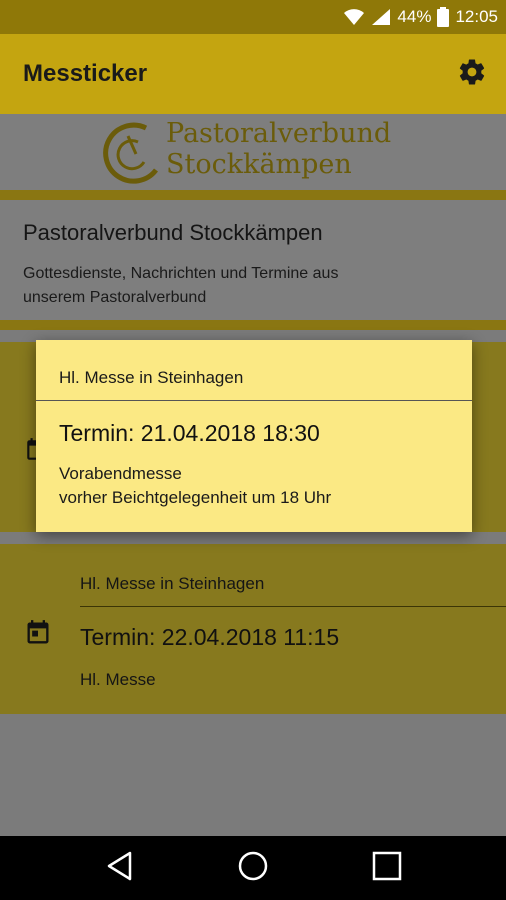 The image size is (506, 900). I want to click on app-title: Messticker, so click(85, 73).